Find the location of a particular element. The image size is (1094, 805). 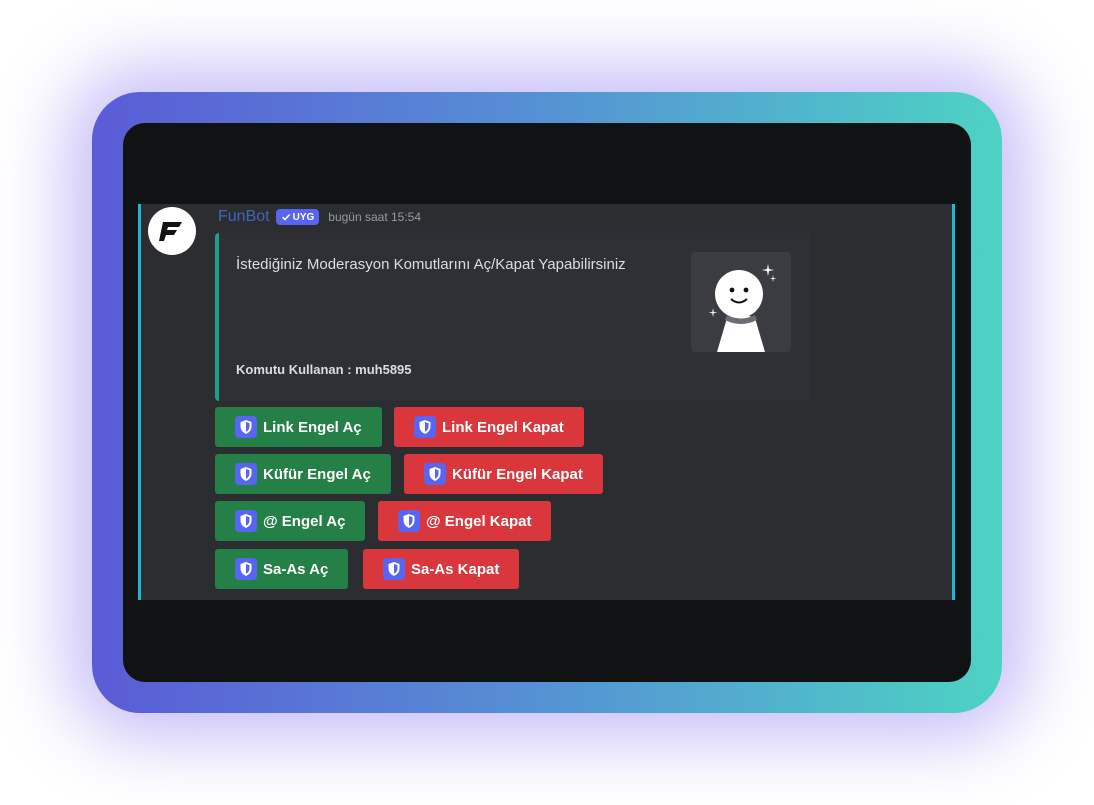

at-engel-kapat-button: @ Engel Kapat is located at coordinates (465, 521).